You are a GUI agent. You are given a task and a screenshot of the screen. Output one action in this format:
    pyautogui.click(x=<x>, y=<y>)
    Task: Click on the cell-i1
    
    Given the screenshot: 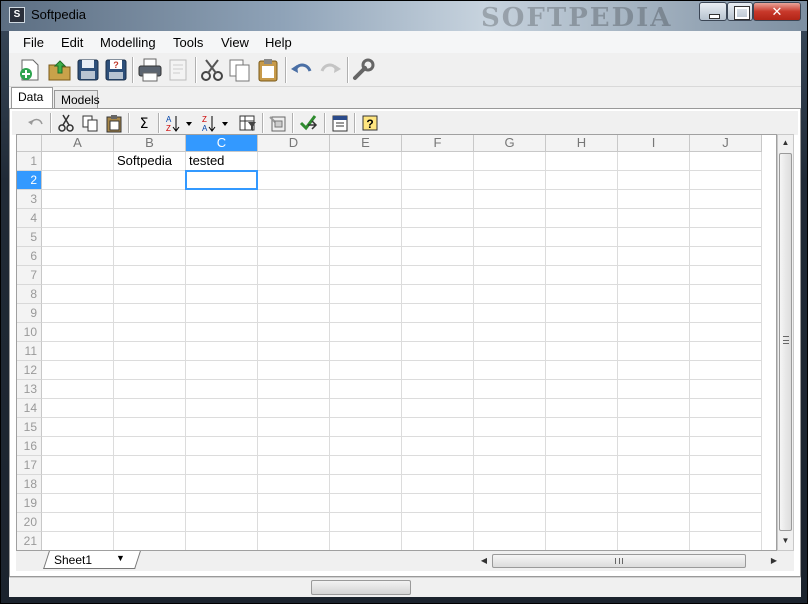 What is the action you would take?
    pyautogui.click(x=654, y=161)
    